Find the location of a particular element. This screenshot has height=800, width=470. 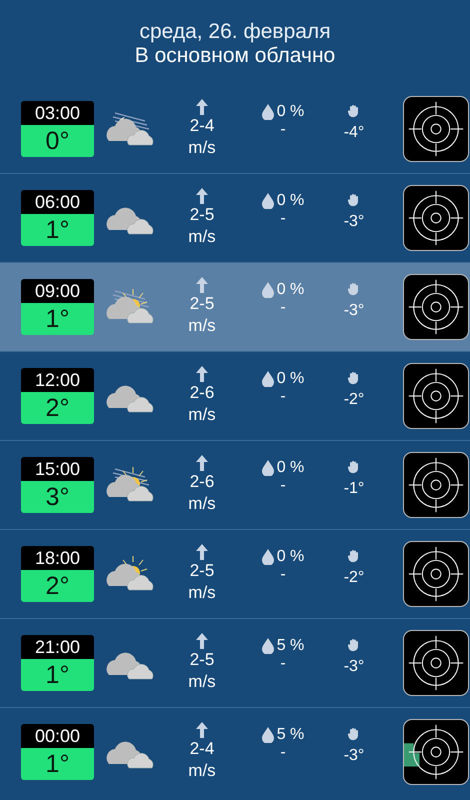

forecast-row: 09:00 1° 2-5 m/s 0 % - -3° is located at coordinates (235, 306).